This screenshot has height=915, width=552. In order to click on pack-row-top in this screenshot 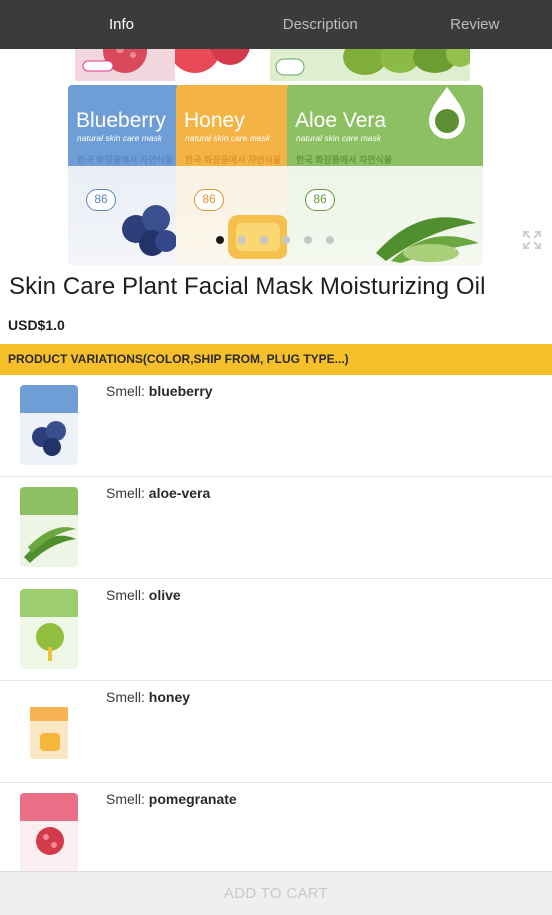, I will do `click(274, 65)`.